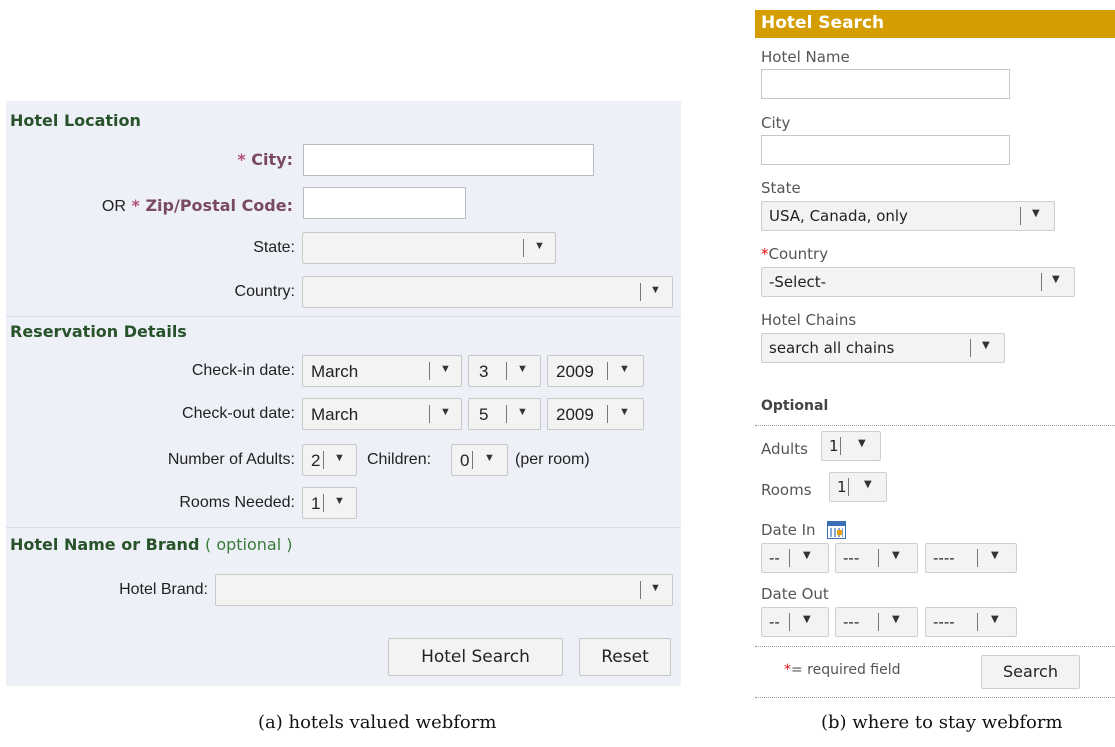  I want to click on date-in-month-select: --- ▼, so click(876, 558).